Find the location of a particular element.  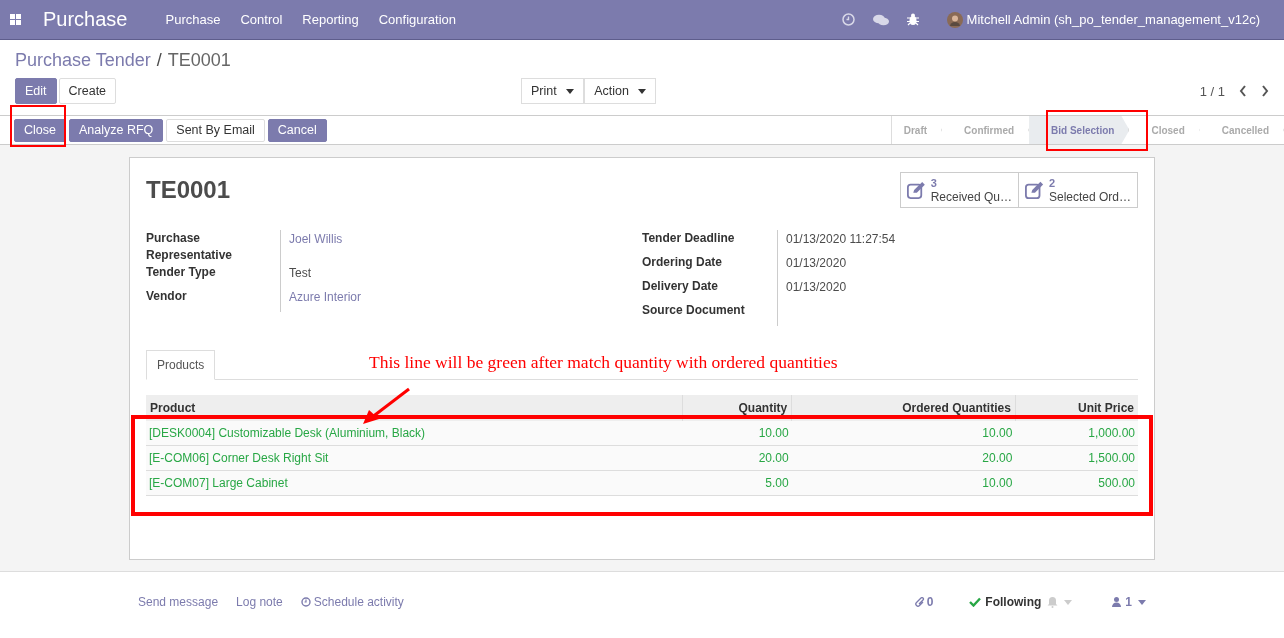

app-title: Purchase is located at coordinates (85, 19).